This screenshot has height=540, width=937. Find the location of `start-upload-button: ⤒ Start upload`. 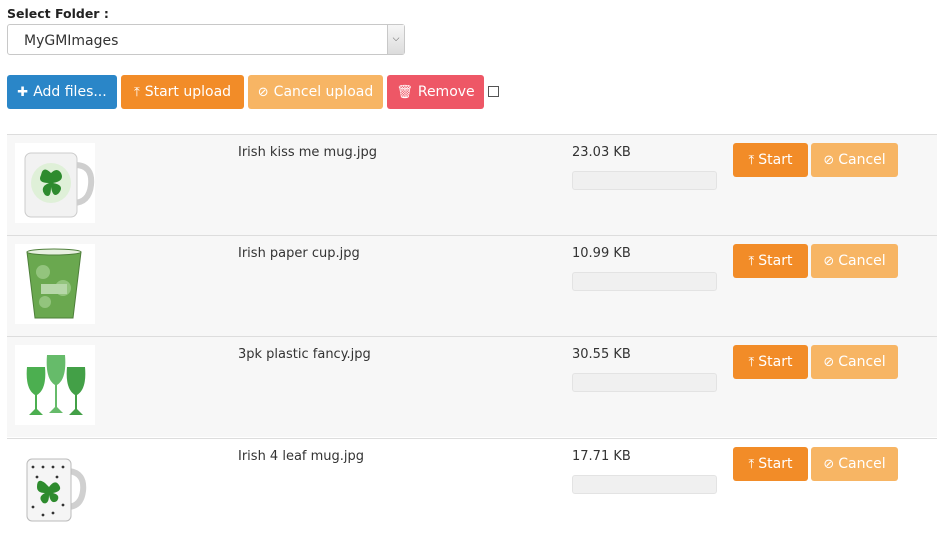

start-upload-button: ⤒ Start upload is located at coordinates (182, 92).